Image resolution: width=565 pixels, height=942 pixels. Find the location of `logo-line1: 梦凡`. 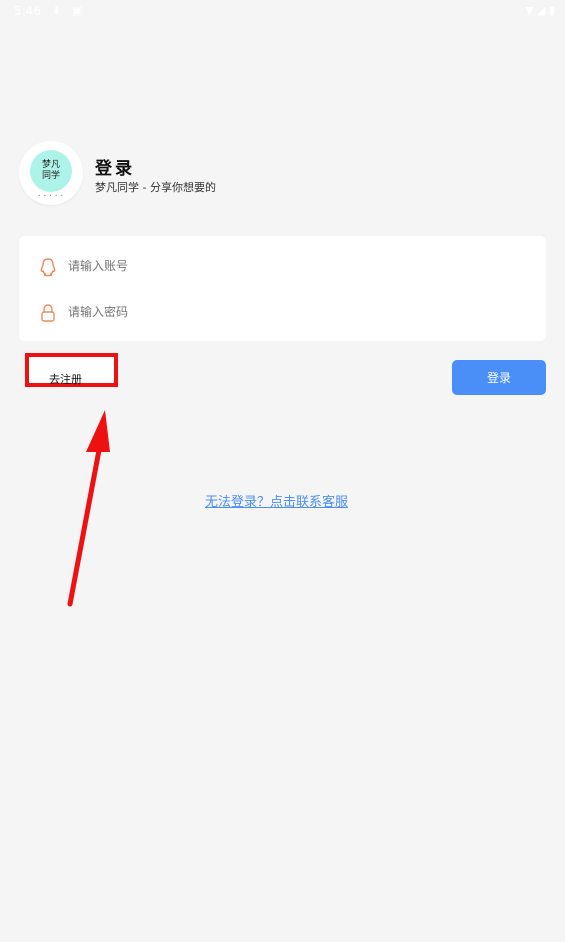

logo-line1: 梦凡 is located at coordinates (50, 165).